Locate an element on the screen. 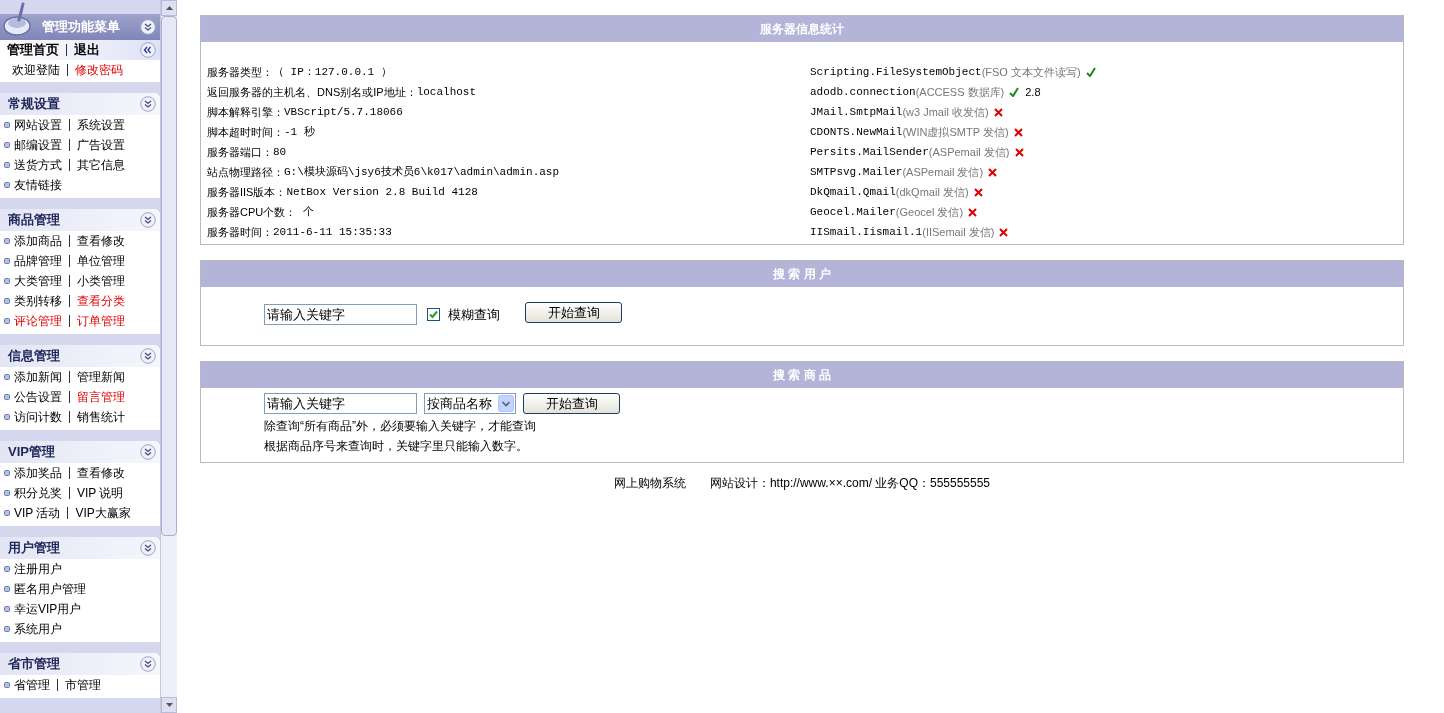  info-value: NetBox Version 2.8 Build 4128 is located at coordinates (382, 192).